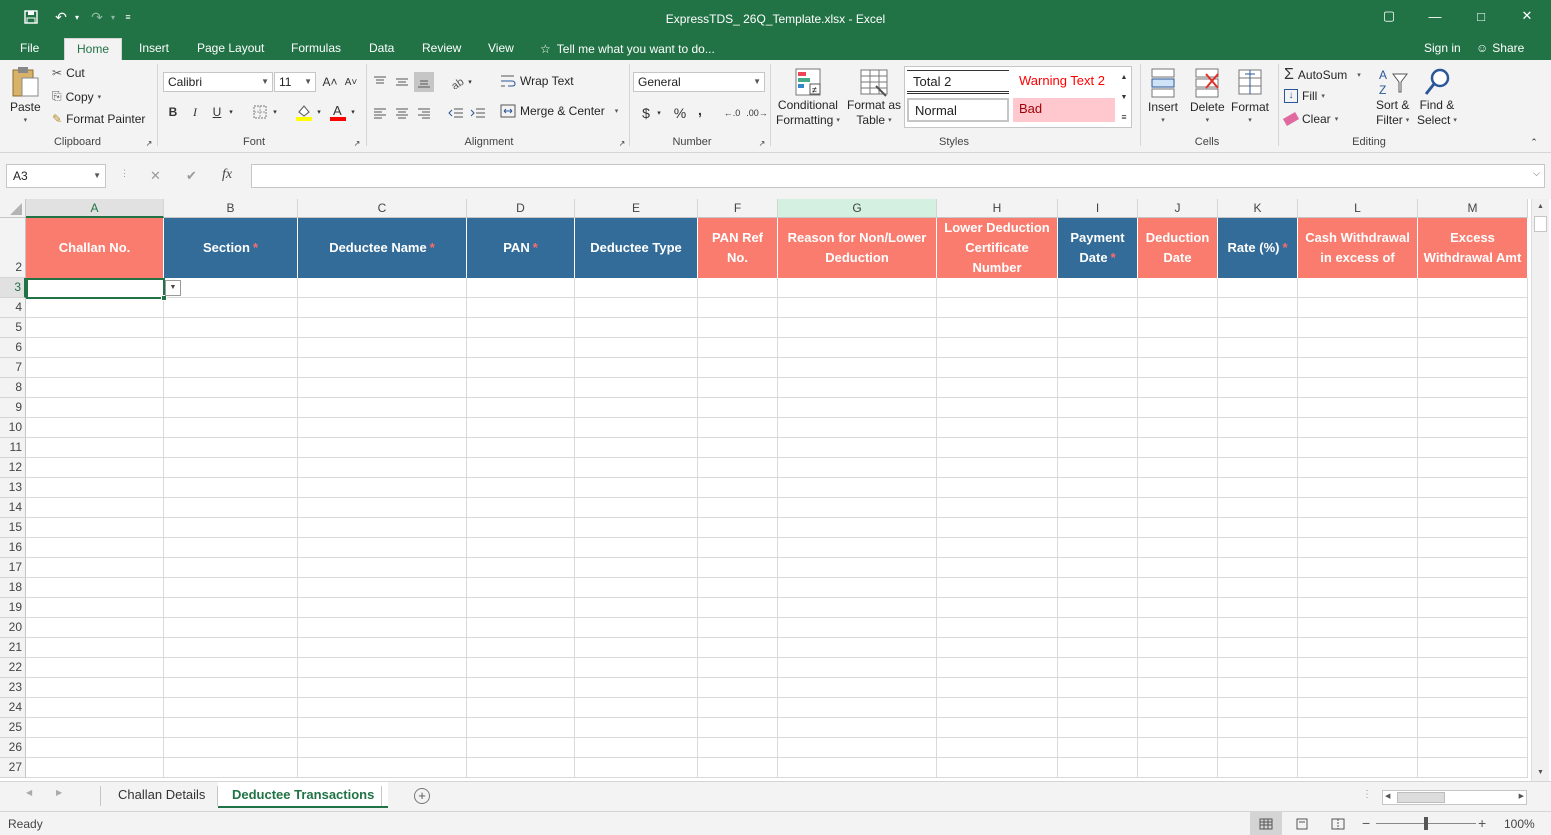 The image size is (1551, 835). I want to click on row-header-2: 2, so click(13, 248).